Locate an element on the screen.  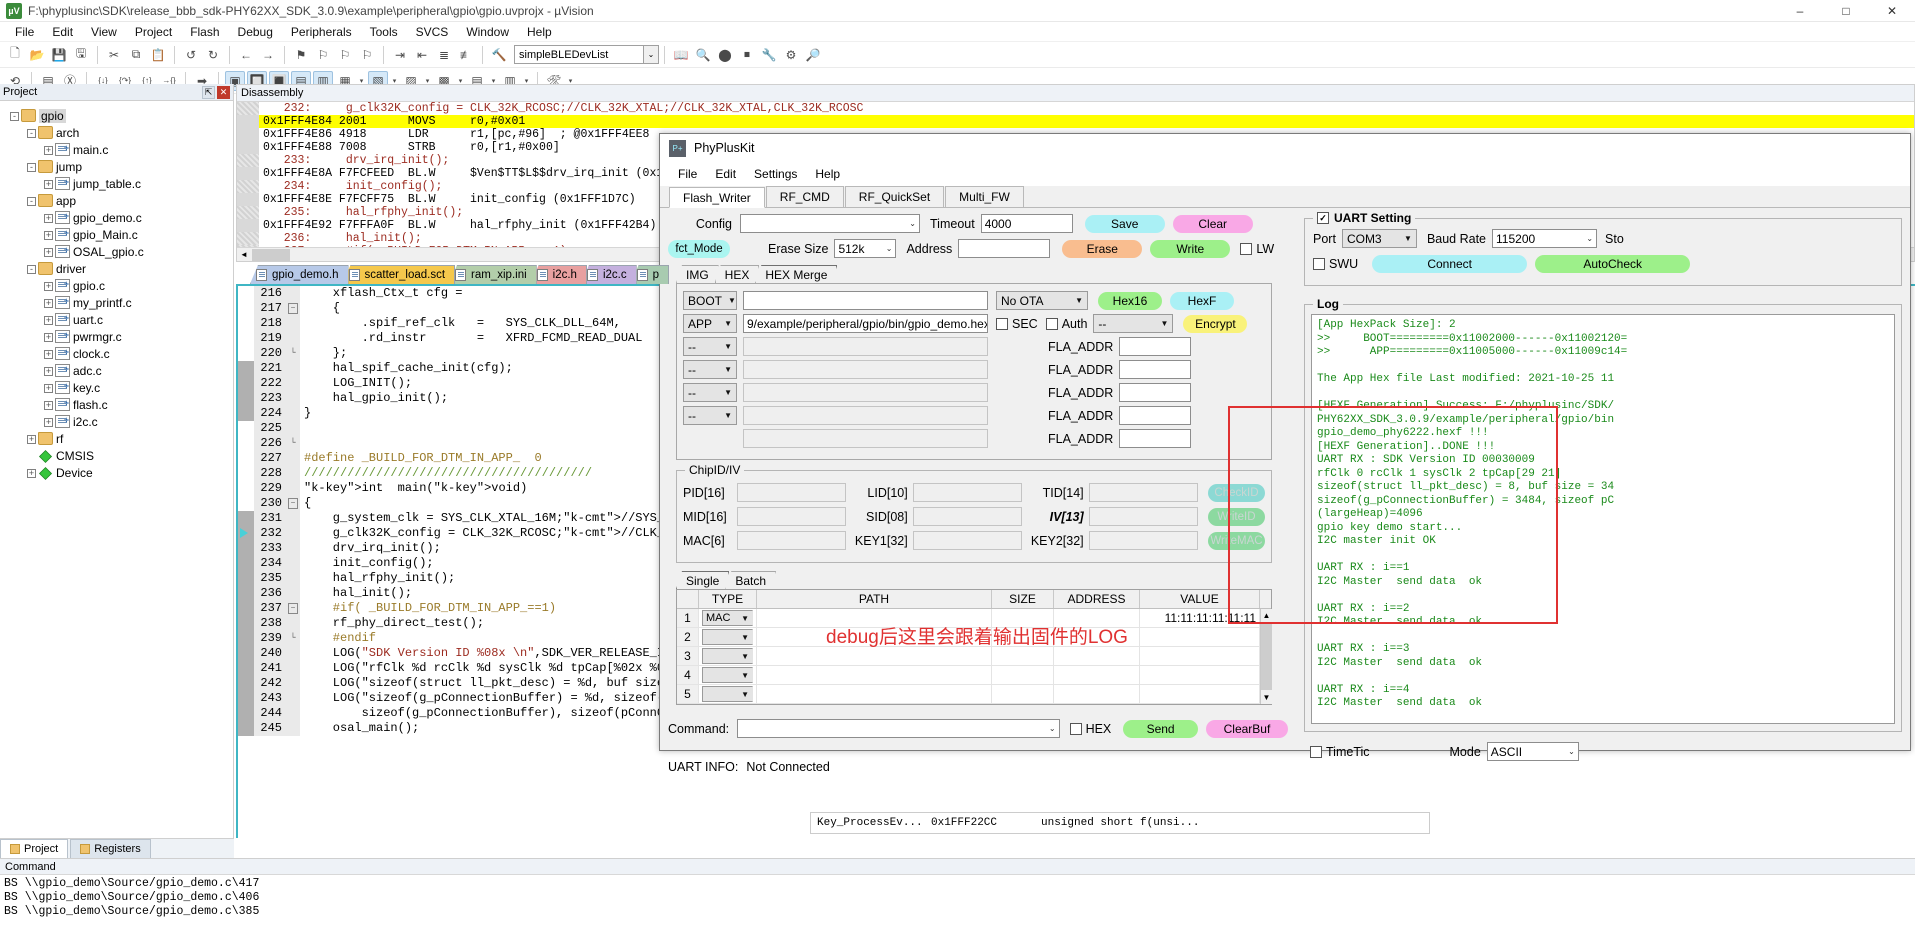
save-icon: 💾 is located at coordinates (59, 55).